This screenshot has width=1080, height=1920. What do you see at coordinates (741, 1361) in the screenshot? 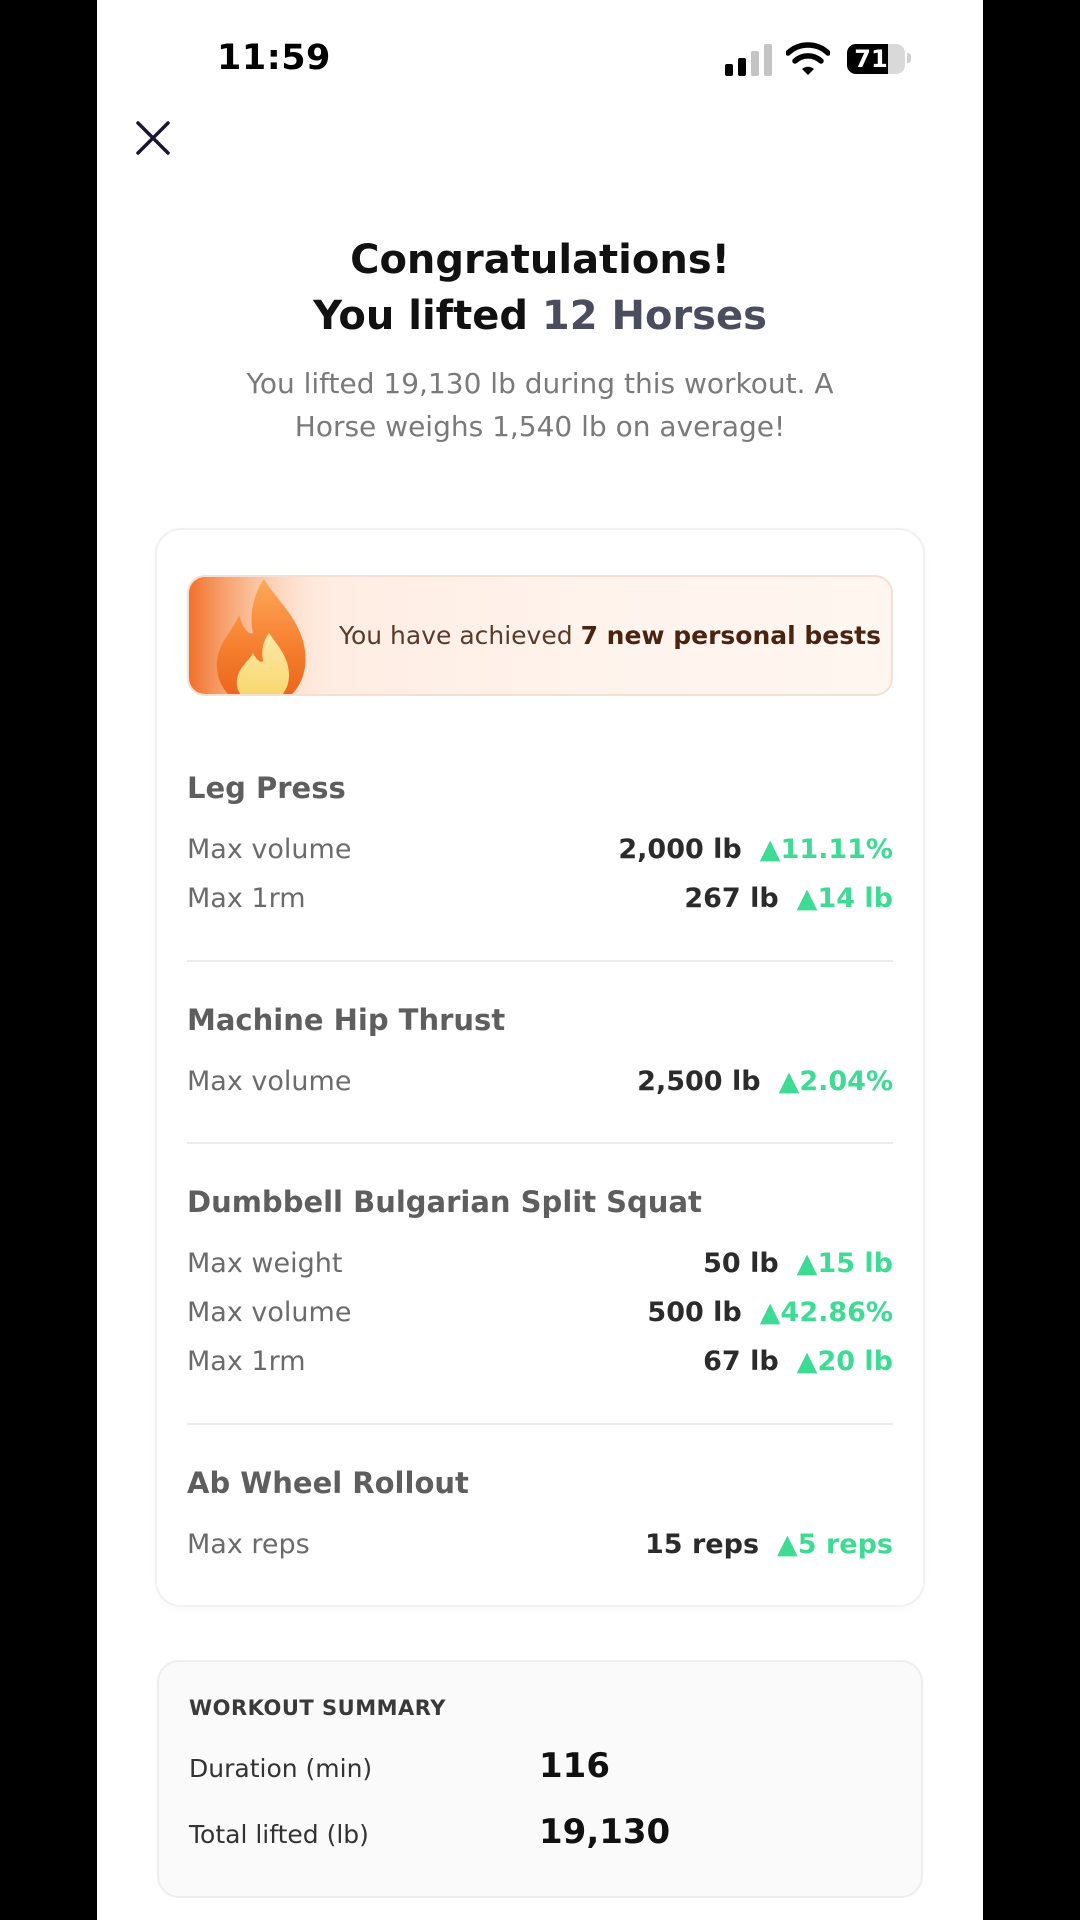
I see `pb-value: 67 lb` at bounding box center [741, 1361].